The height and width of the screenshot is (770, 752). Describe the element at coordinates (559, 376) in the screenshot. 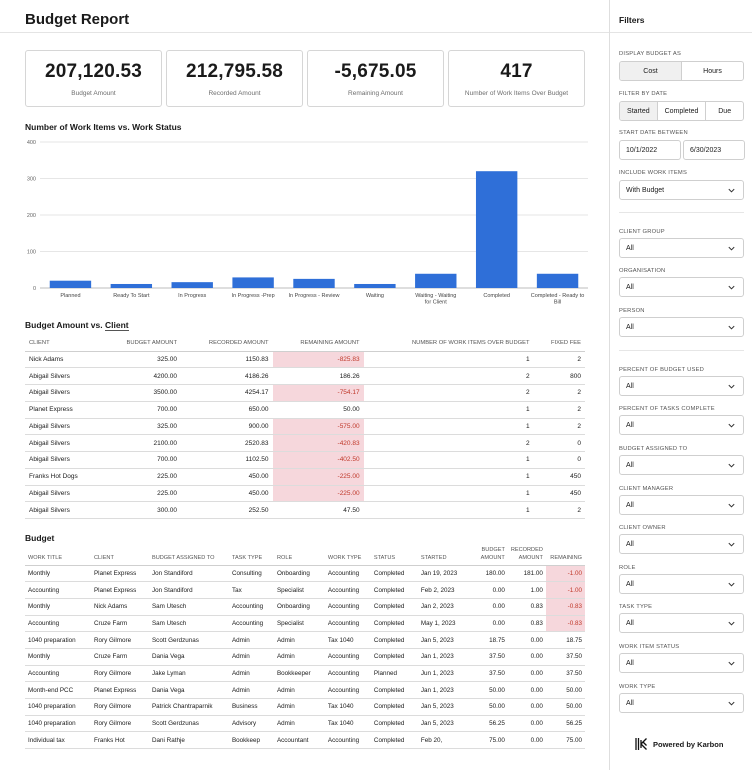

I see `table-cell: 800` at that location.